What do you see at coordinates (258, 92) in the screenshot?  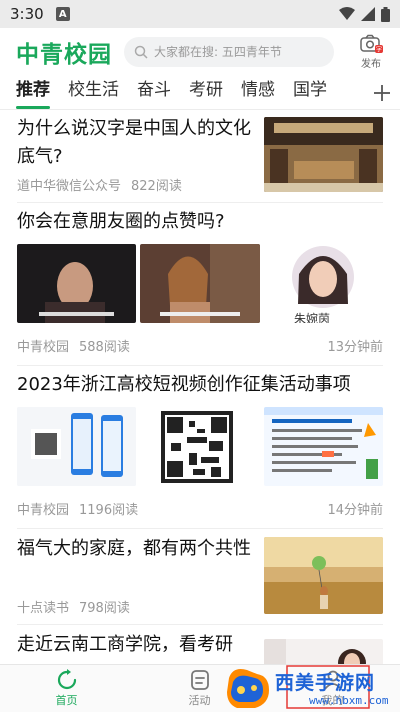 I see `tab-emotion: 情感` at bounding box center [258, 92].